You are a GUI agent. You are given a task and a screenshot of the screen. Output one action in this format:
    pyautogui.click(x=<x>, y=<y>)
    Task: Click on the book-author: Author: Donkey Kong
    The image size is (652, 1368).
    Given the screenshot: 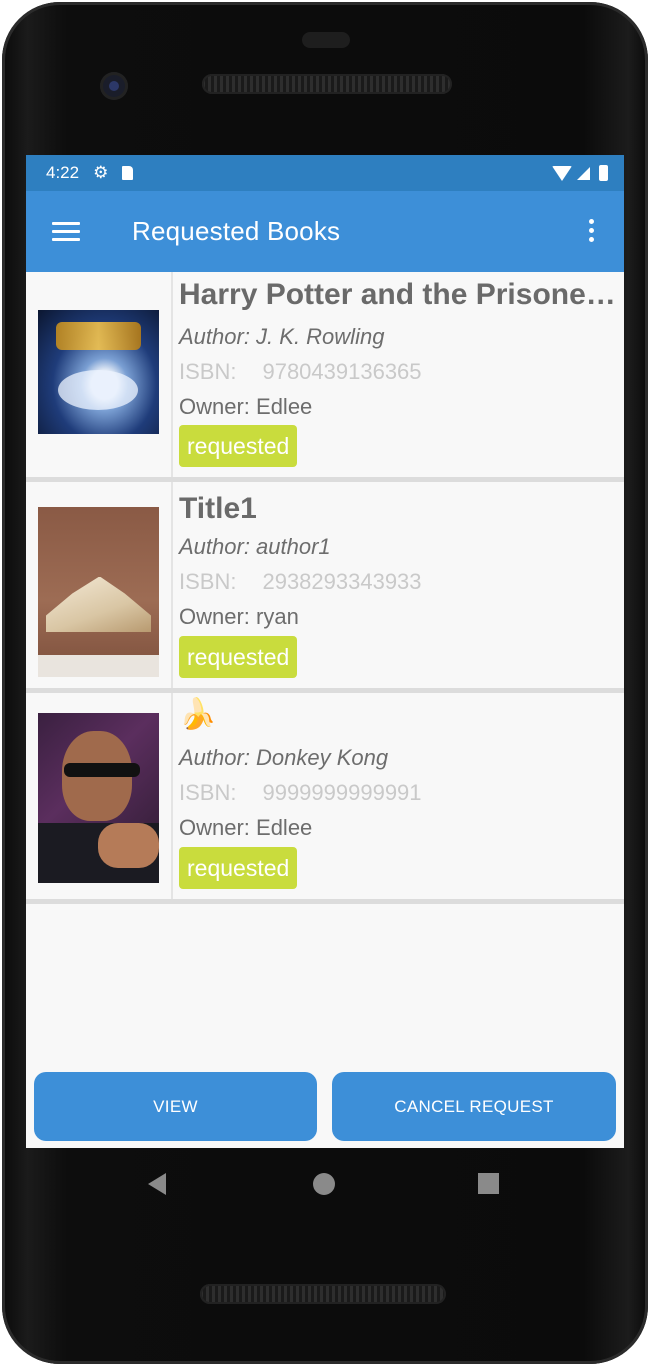 What is the action you would take?
    pyautogui.click(x=284, y=757)
    